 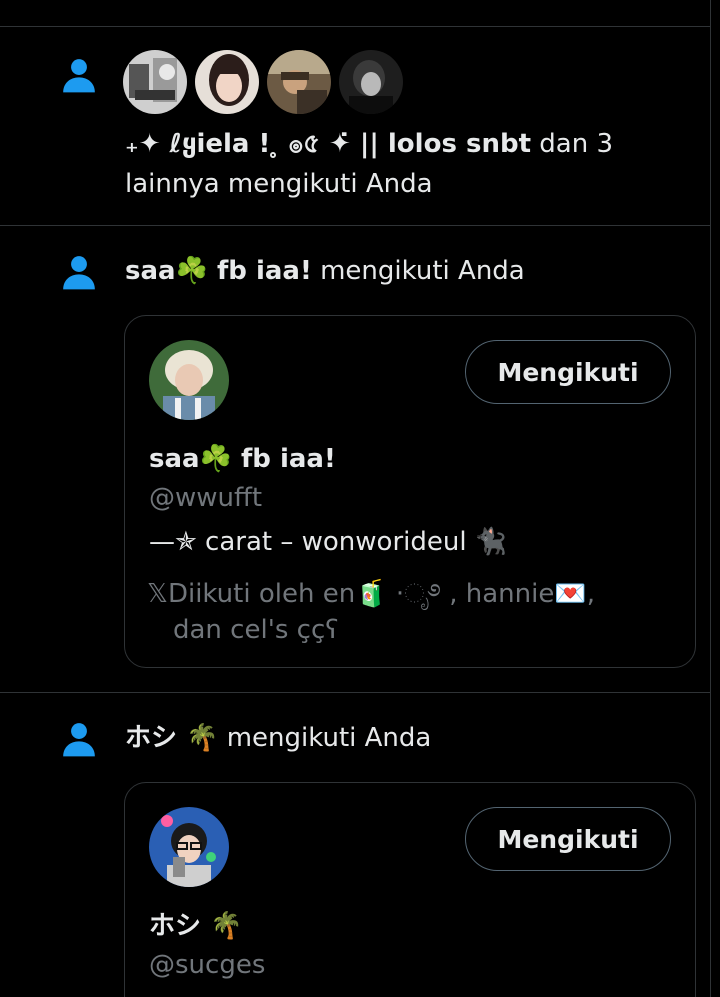 I want to click on notification-text: saa☘️ fb iaa! mengikuti Anda, so click(x=325, y=271).